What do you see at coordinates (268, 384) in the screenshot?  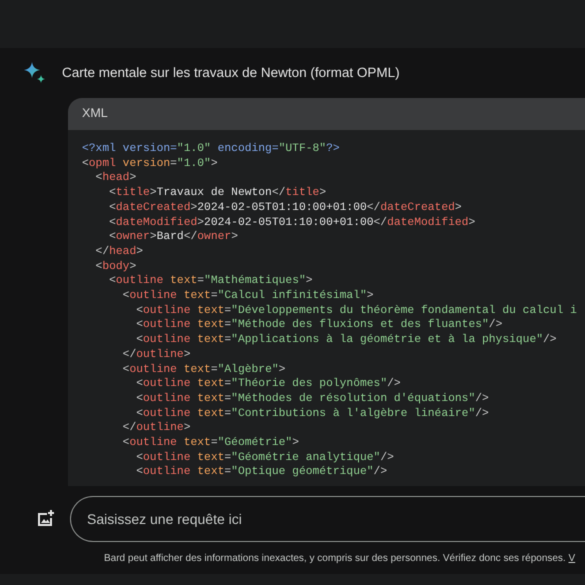 I see `code-line: <outline text="Théorie des polynômes"/>` at bounding box center [268, 384].